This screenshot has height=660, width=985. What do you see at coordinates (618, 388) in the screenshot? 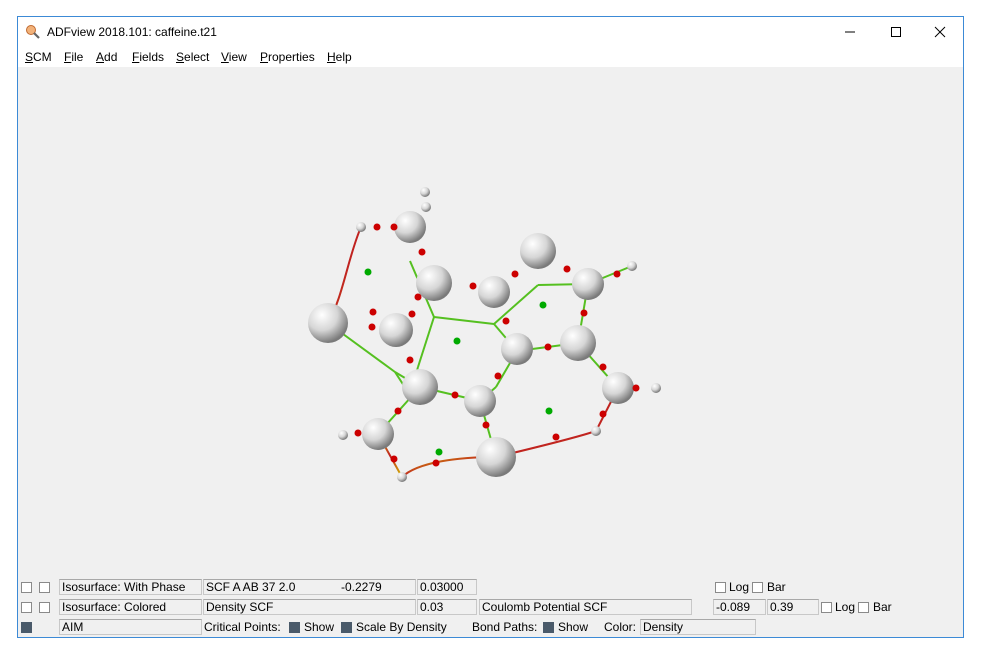
I see `atom-c-methyl2` at bounding box center [618, 388].